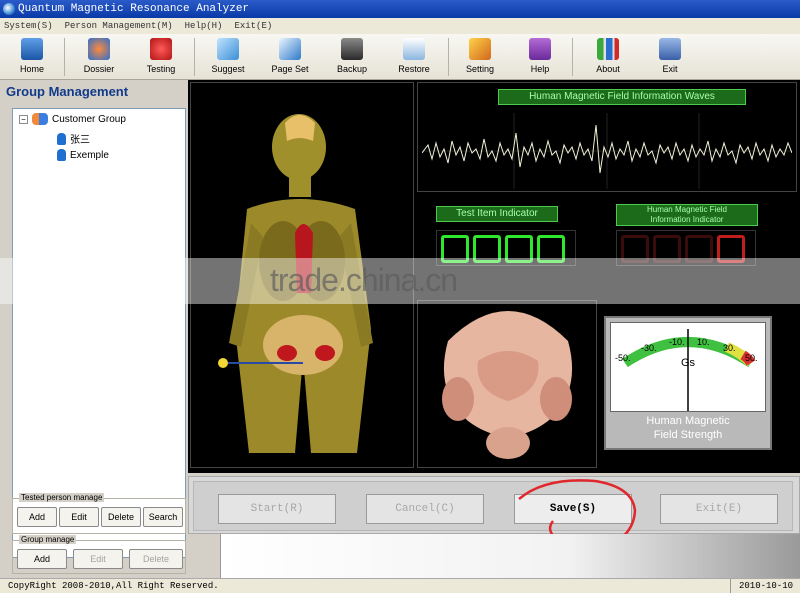 The height and width of the screenshot is (593, 800). What do you see at coordinates (493, 506) in the screenshot?
I see `action-bar-inner: Start(R) Cancel(C) Save(S) Exit(E)` at bounding box center [493, 506].